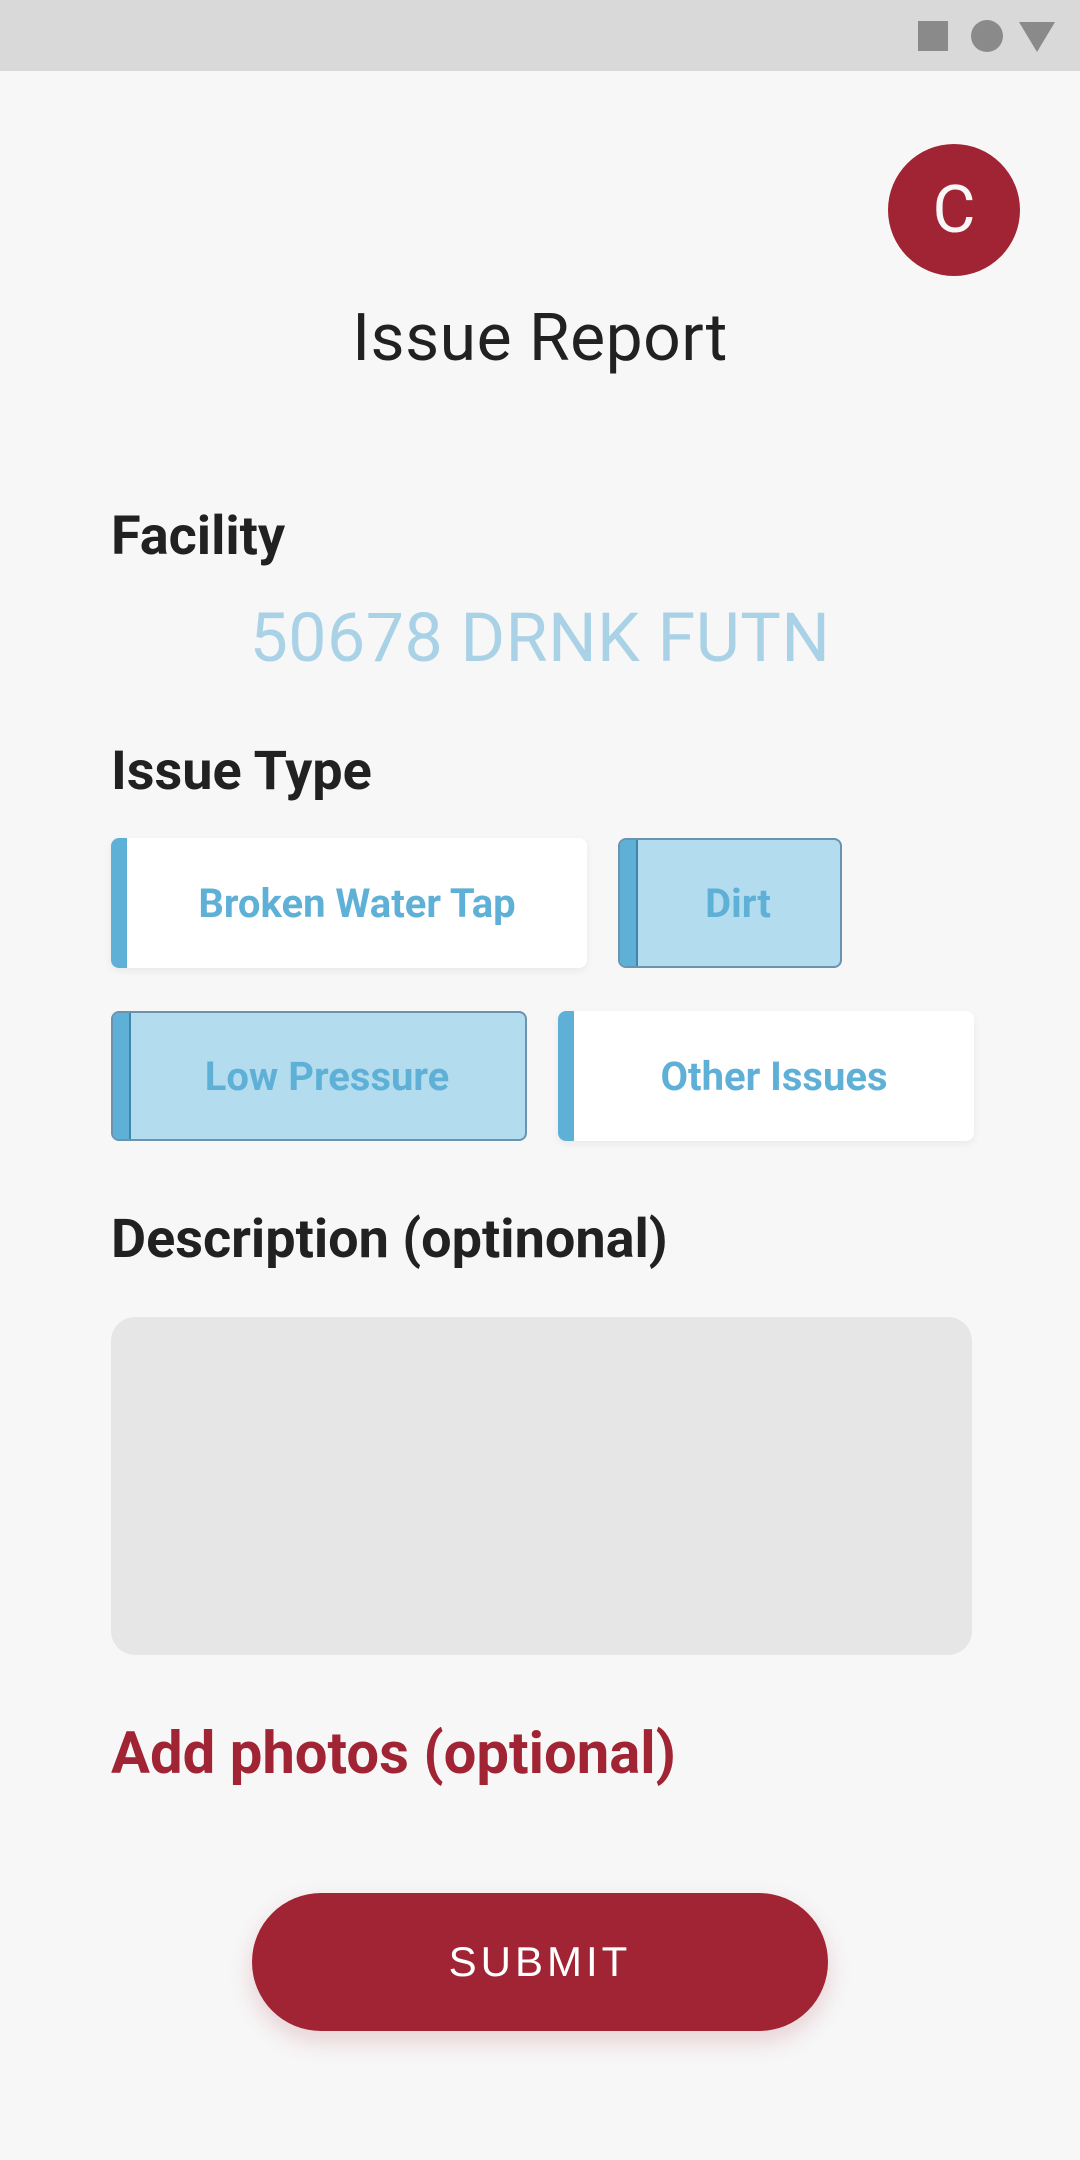 This screenshot has height=2160, width=1080. What do you see at coordinates (198, 536) in the screenshot?
I see `facility-label: Facility` at bounding box center [198, 536].